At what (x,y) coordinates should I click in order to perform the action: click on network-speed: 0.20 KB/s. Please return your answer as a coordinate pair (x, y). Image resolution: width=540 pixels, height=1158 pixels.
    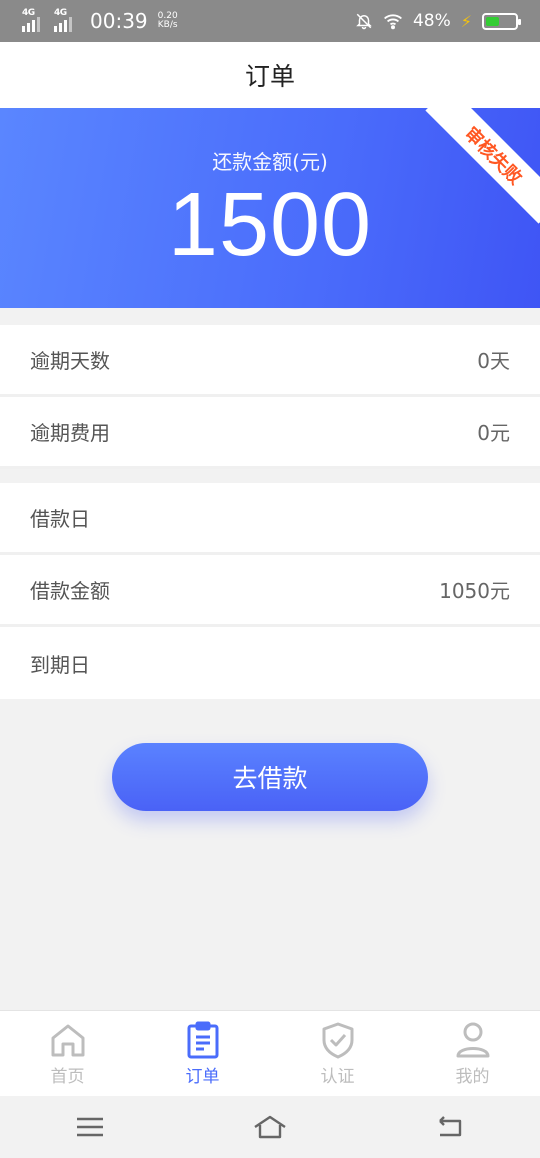
    Looking at the image, I should click on (168, 21).